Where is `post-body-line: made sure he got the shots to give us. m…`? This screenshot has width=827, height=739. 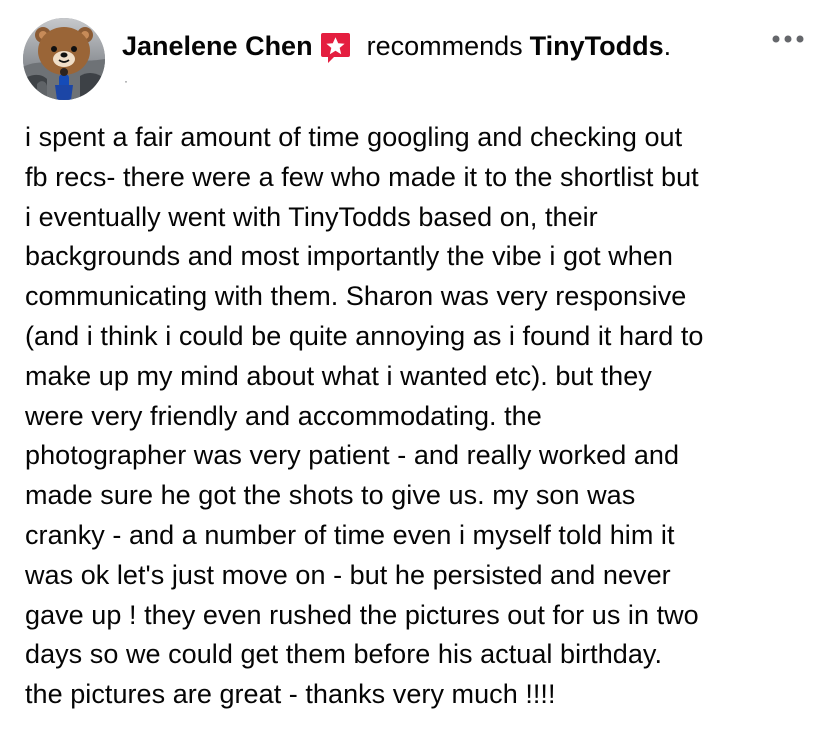
post-body-line: made sure he got the shots to give us. m… is located at coordinates (330, 495).